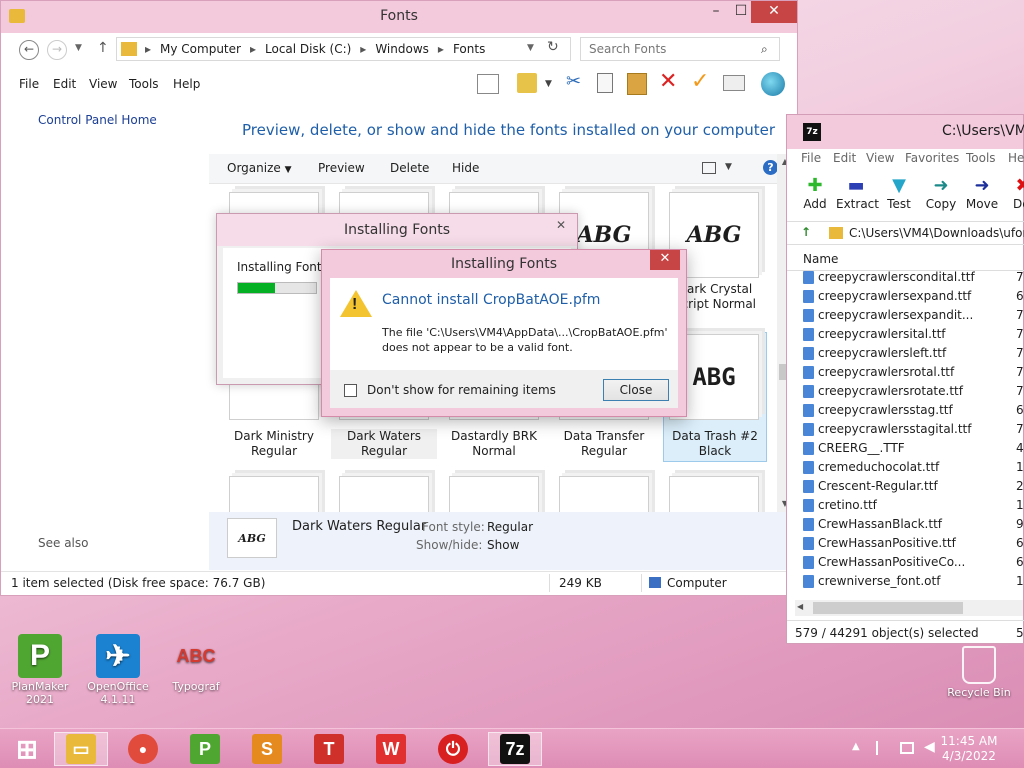 Image resolution: width=1024 pixels, height=768 pixels. What do you see at coordinates (905, 524) in the screenshot?
I see `table-row: CrewHassanBlack.ttf 9` at bounding box center [905, 524].